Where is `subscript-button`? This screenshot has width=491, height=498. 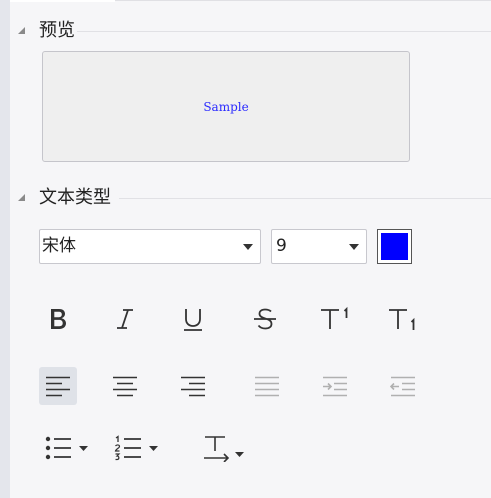
subscript-button is located at coordinates (403, 319).